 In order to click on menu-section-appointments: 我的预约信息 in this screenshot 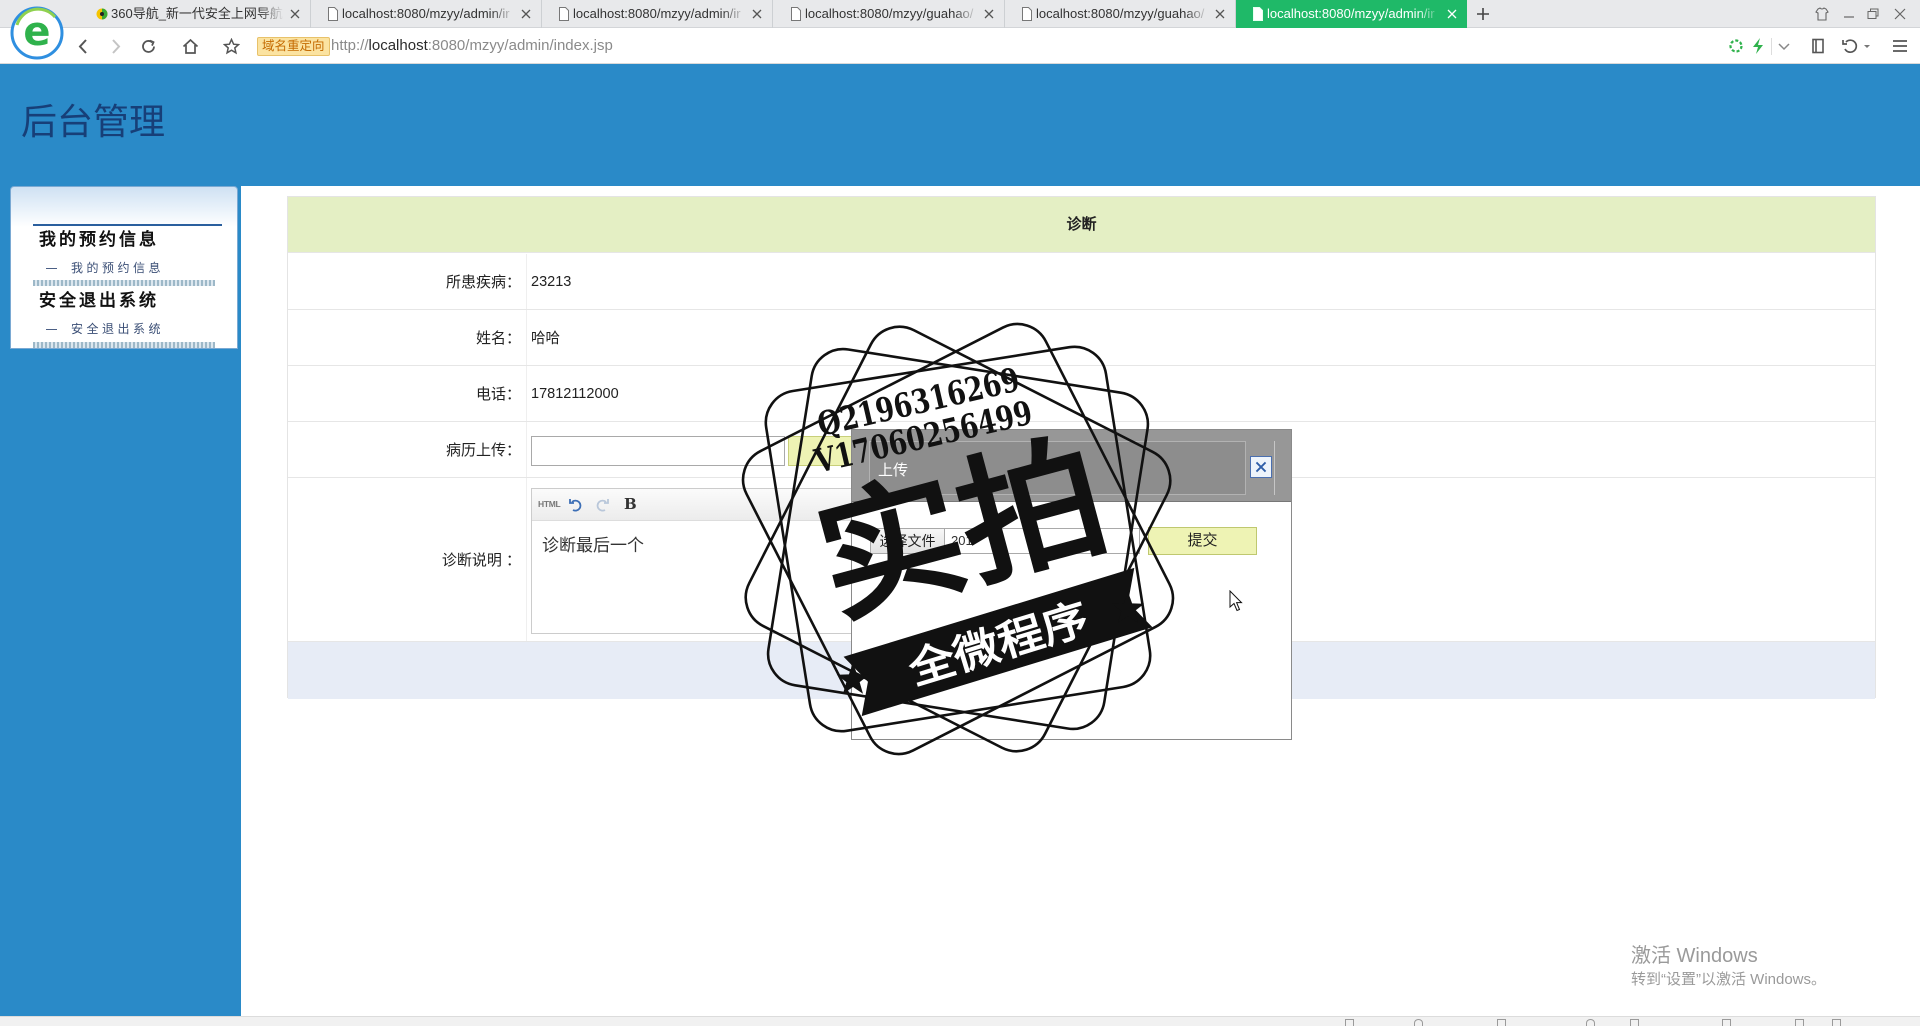, I will do `click(99, 240)`.